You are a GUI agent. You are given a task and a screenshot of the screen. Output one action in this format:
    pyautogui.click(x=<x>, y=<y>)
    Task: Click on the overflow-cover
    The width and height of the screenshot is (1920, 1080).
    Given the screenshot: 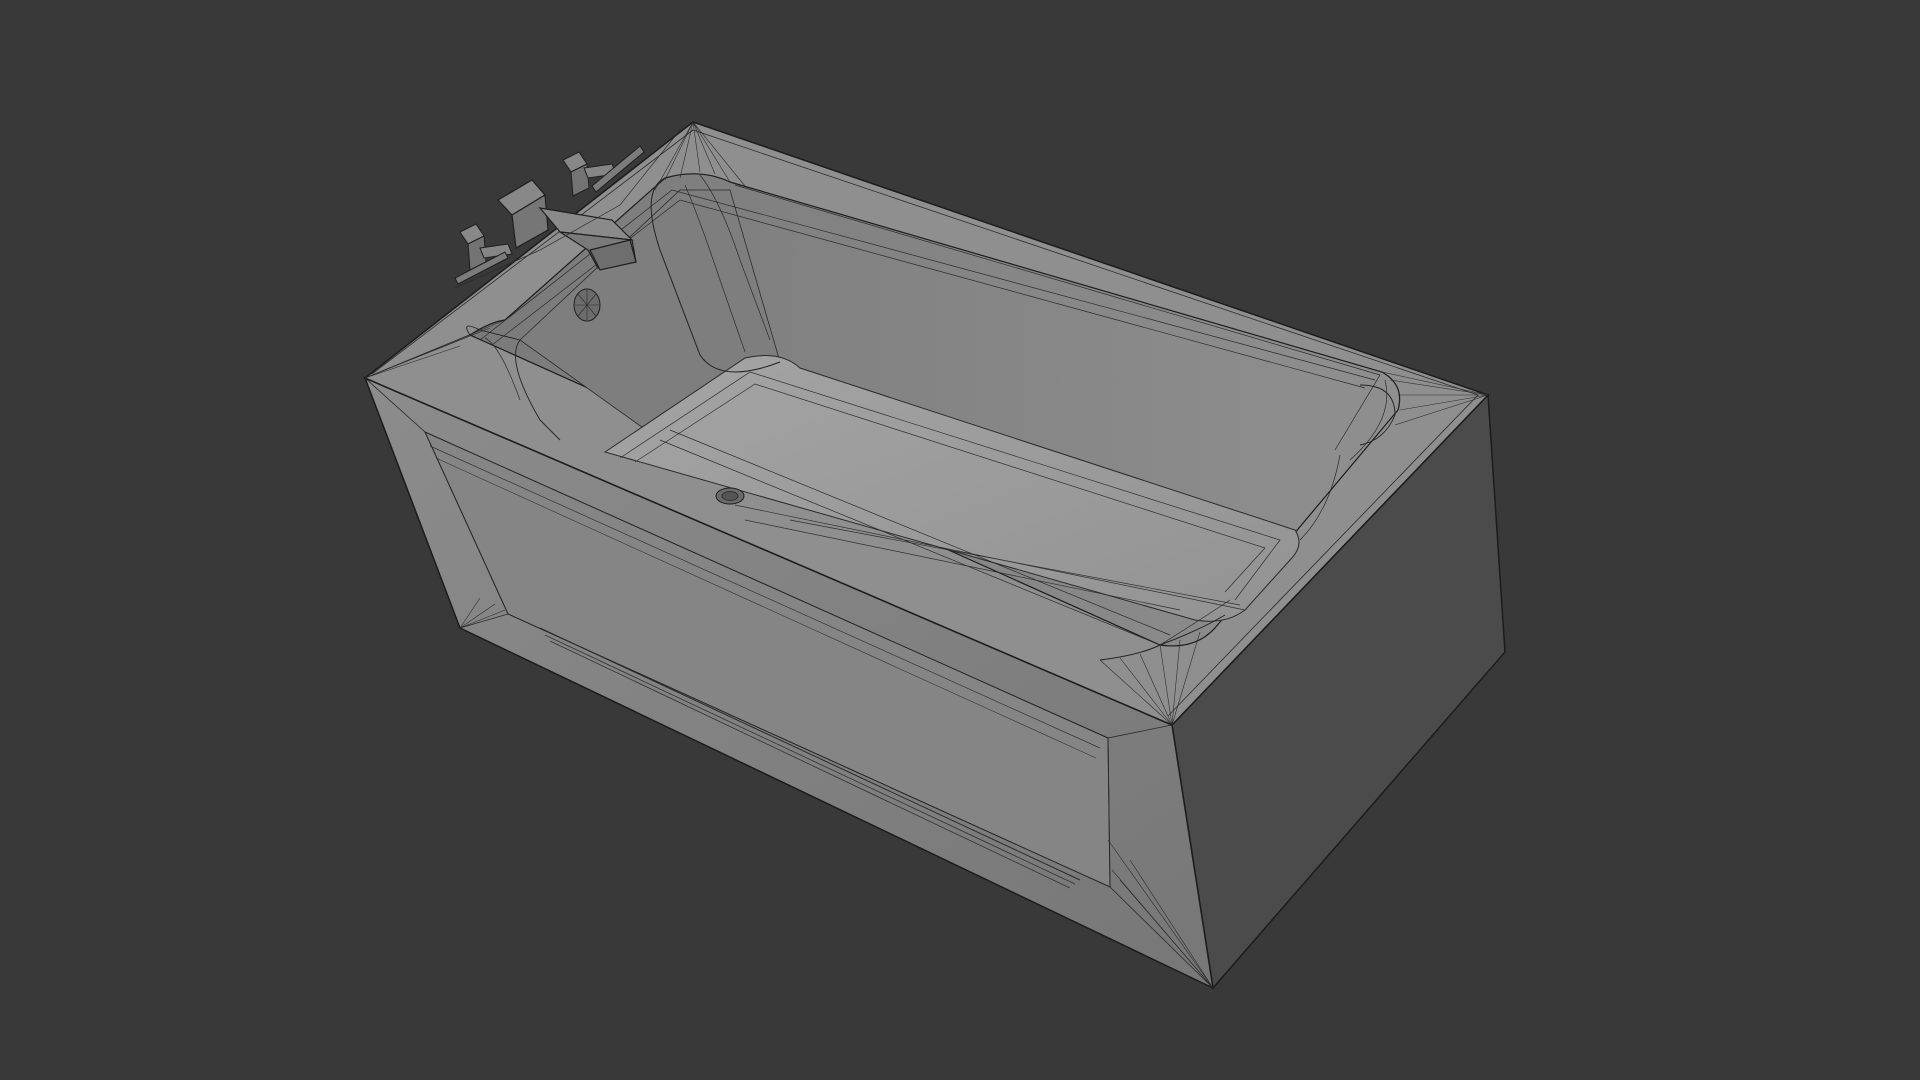 What is the action you would take?
    pyautogui.click(x=587, y=305)
    